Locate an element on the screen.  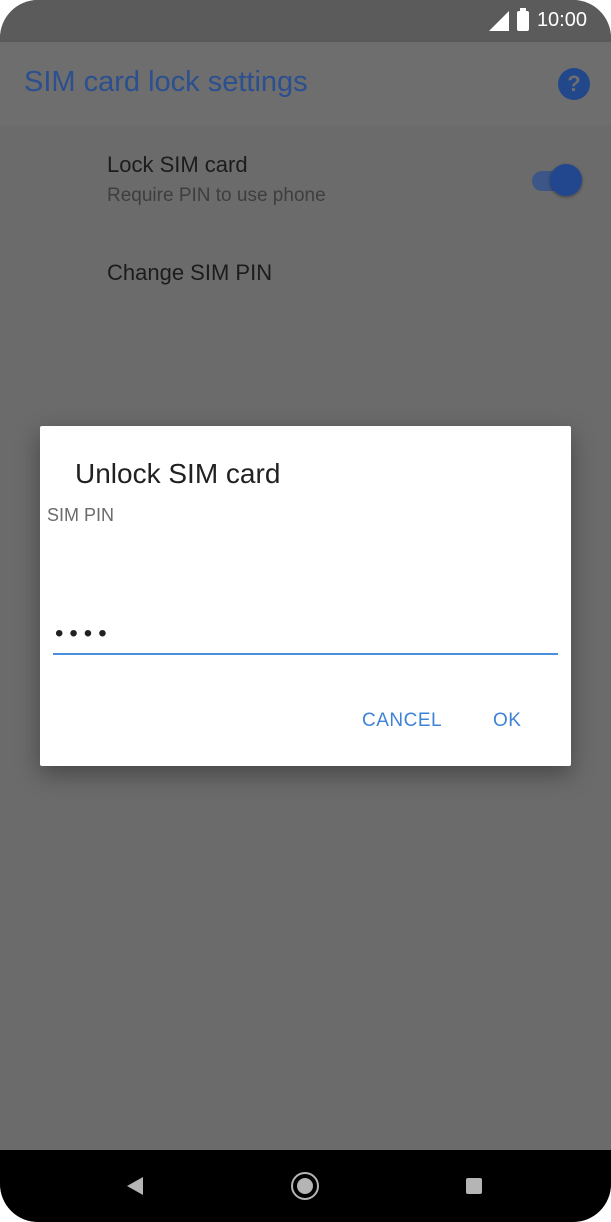
input-underline is located at coordinates (305, 654).